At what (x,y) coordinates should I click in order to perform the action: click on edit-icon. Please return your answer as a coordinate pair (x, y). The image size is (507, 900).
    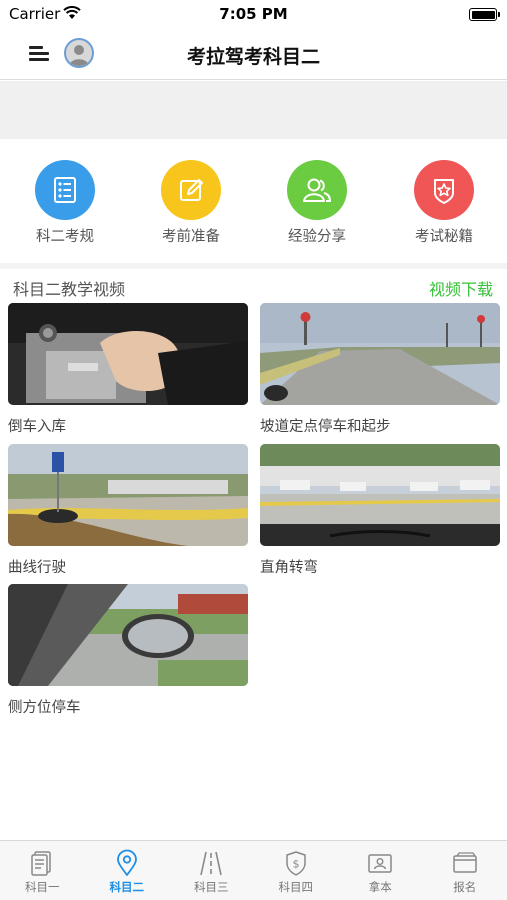
    Looking at the image, I should click on (191, 190).